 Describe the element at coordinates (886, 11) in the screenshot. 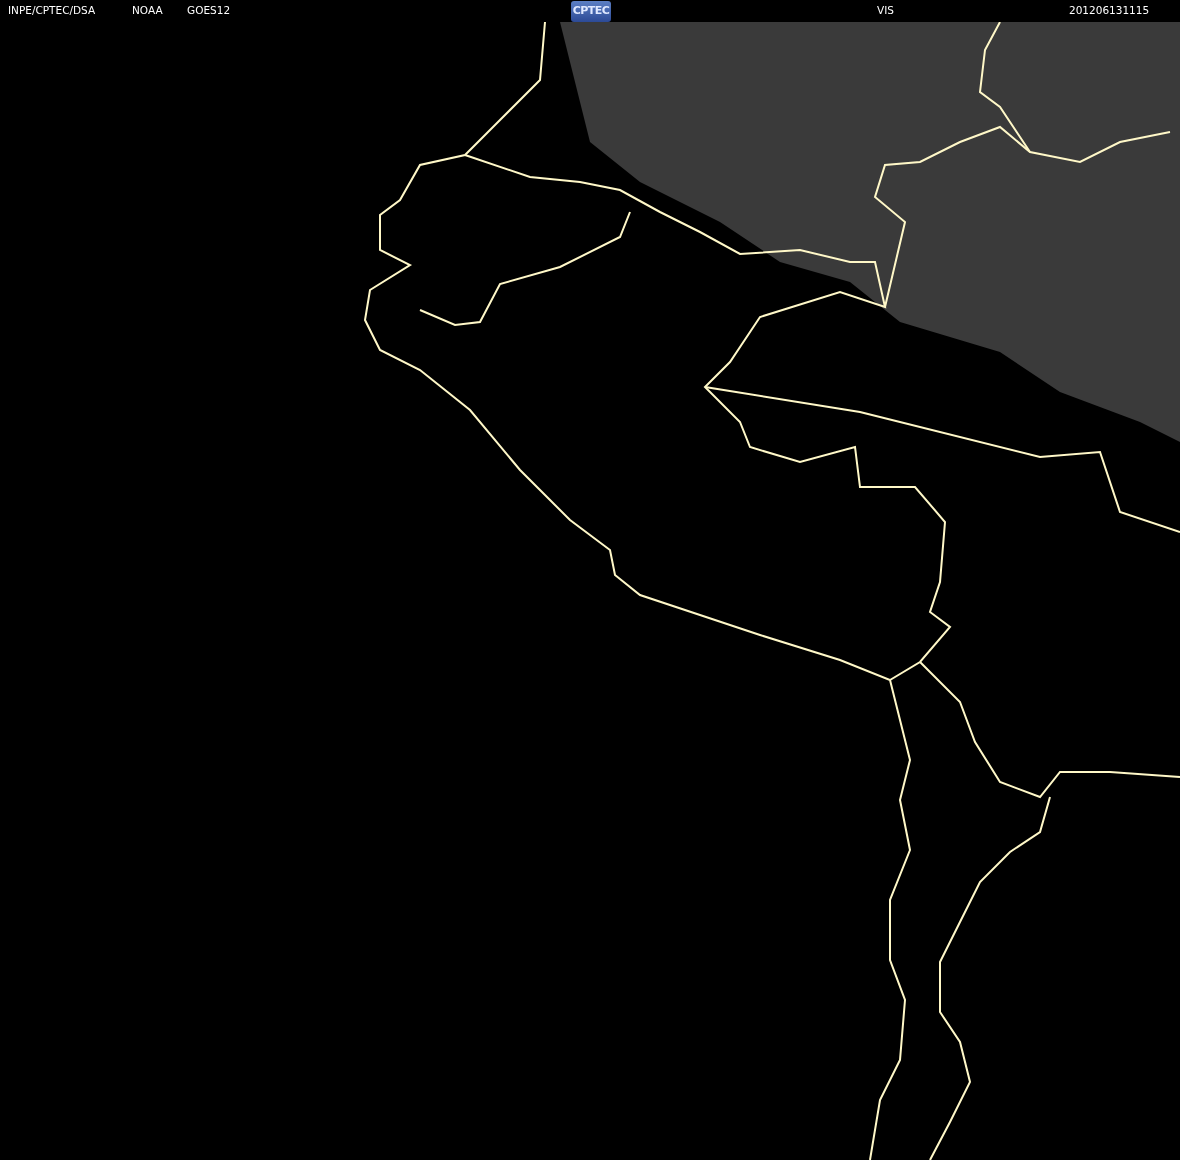

I see `channel-label: VIS` at that location.